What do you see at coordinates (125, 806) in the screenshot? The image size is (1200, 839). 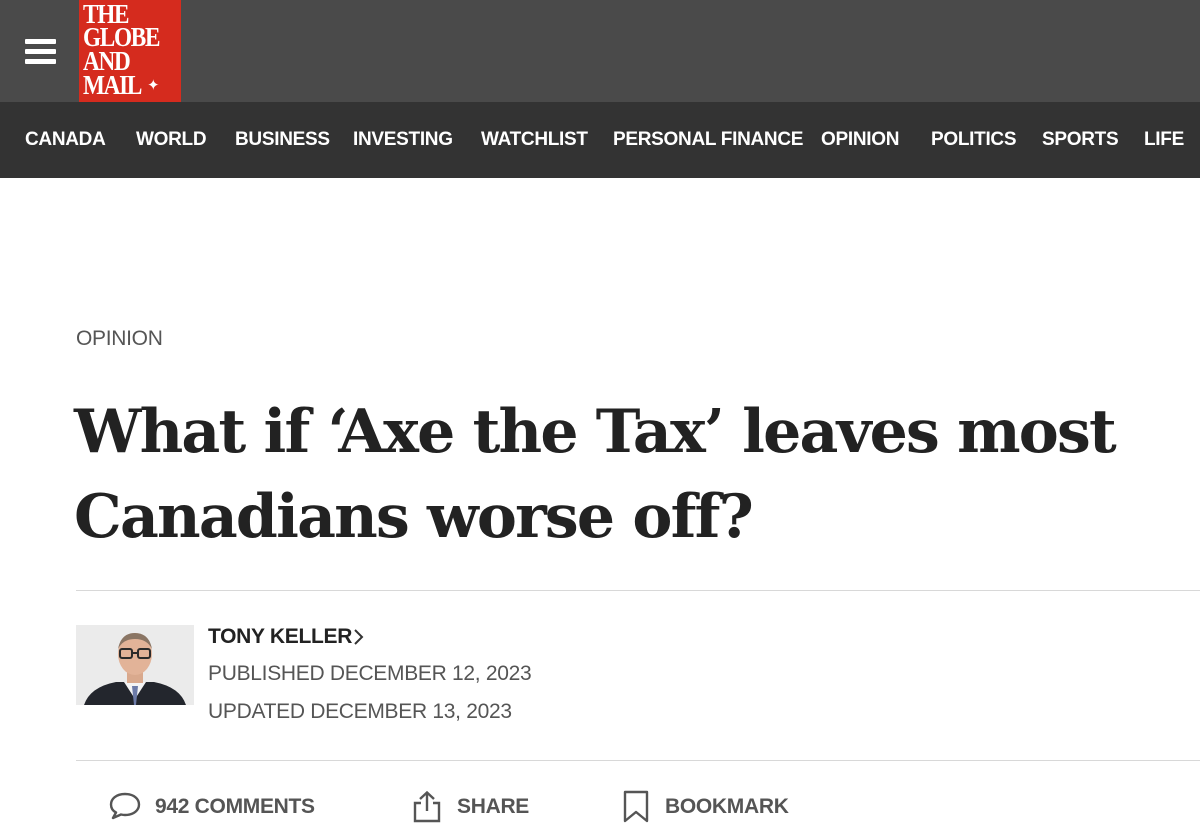 I see `comment-bubble-icon` at bounding box center [125, 806].